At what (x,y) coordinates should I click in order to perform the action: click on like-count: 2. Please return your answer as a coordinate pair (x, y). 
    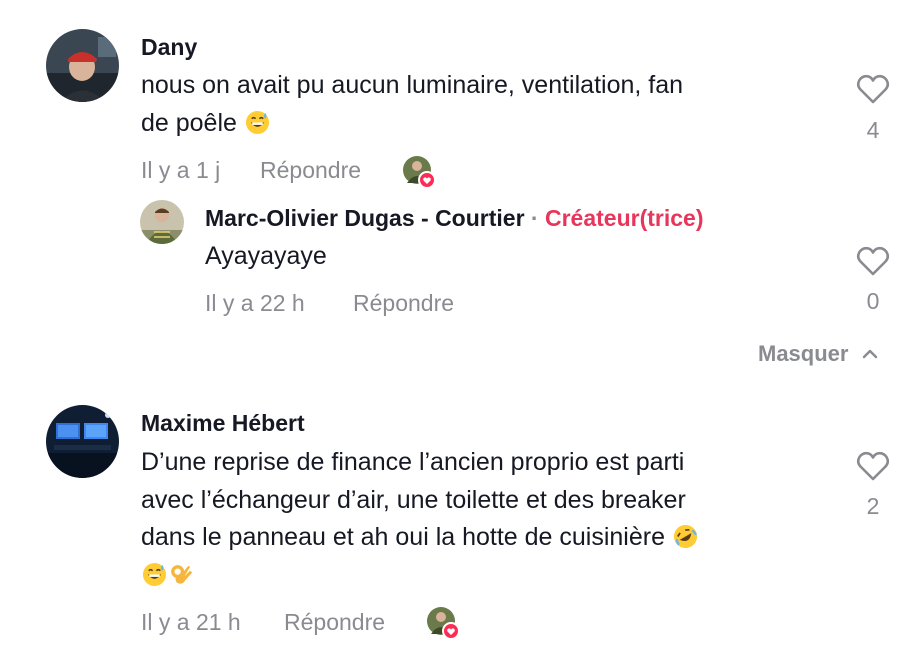
    Looking at the image, I should click on (873, 506).